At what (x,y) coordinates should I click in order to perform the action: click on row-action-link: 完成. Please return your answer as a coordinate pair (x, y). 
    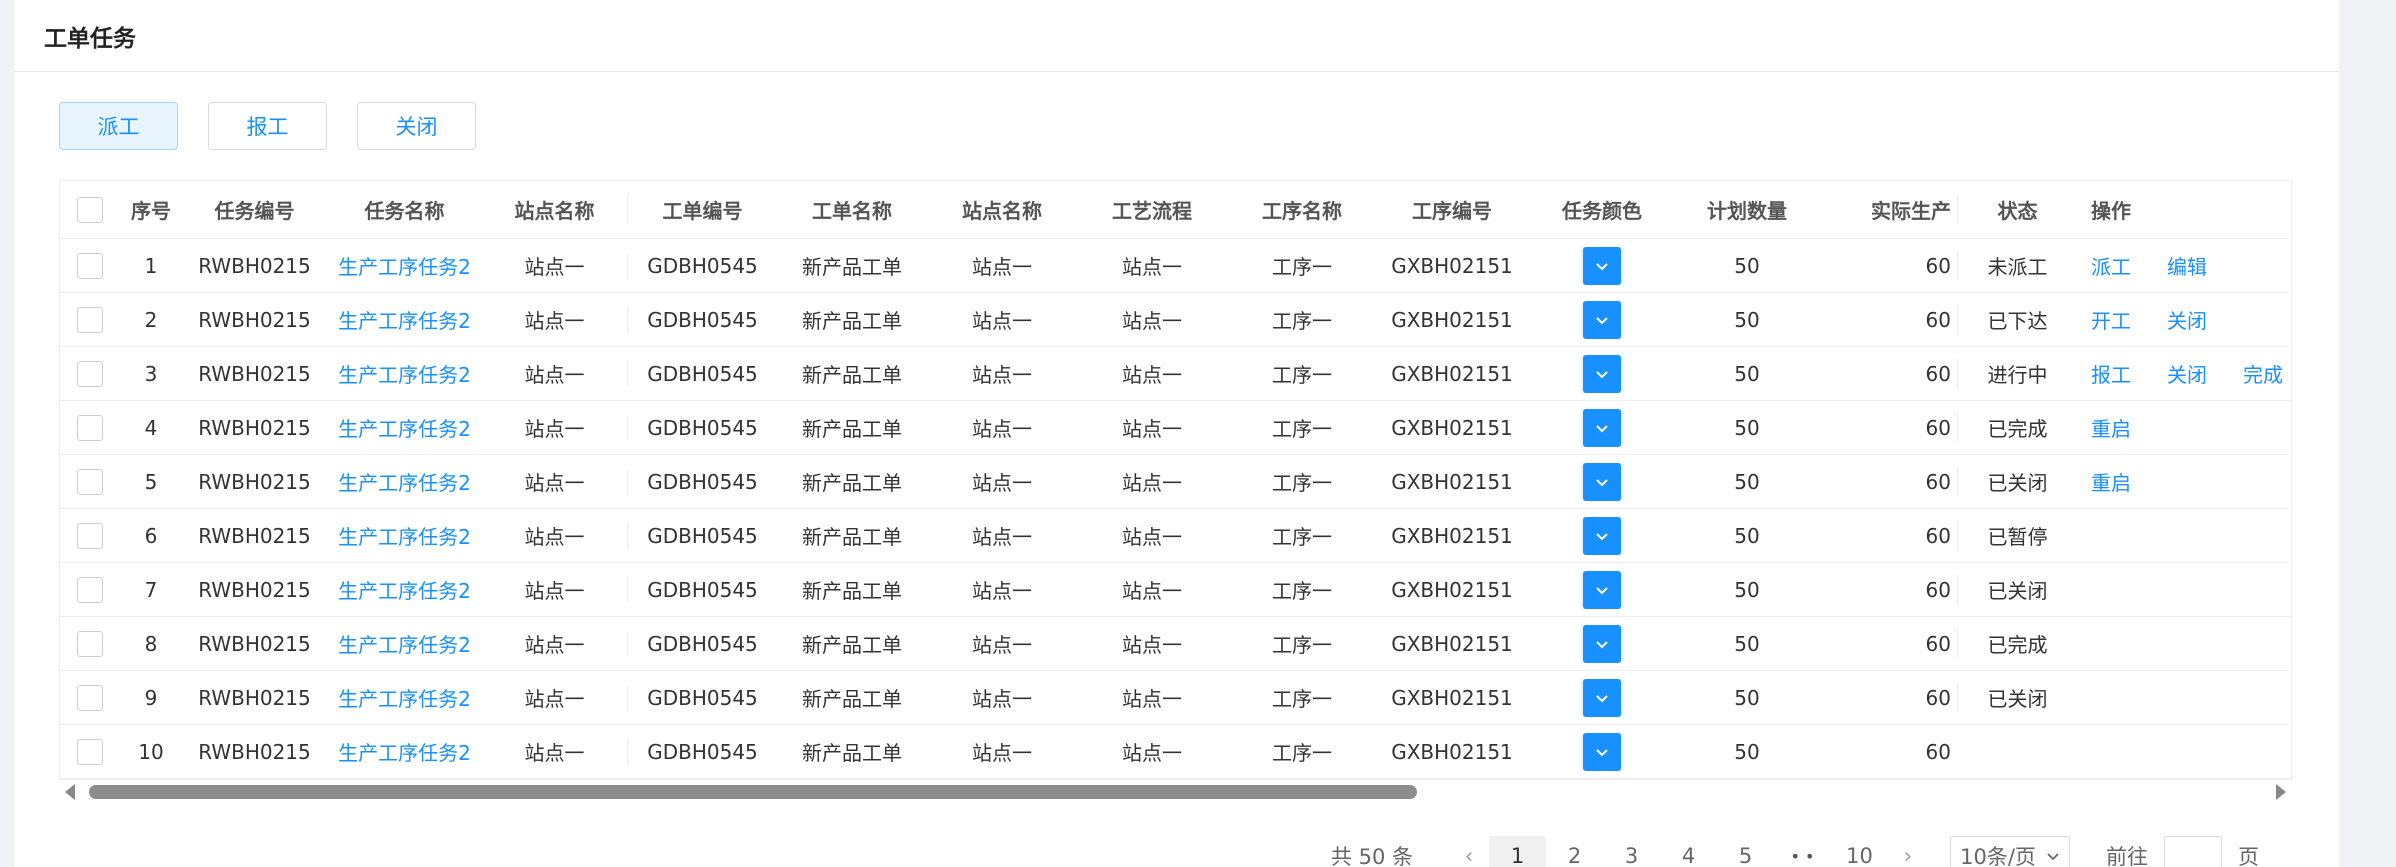
    Looking at the image, I should click on (2263, 373).